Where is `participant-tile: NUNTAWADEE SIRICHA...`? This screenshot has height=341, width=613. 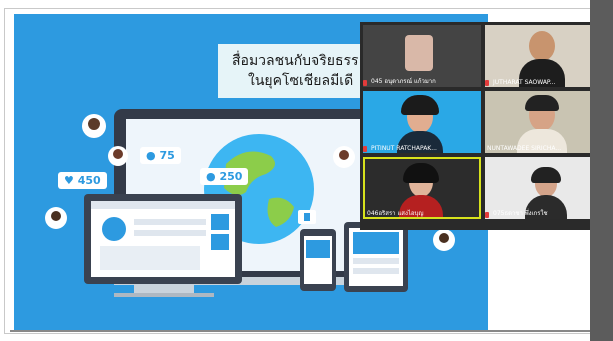 participant-tile: NUNTAWADEE SIRICHA... is located at coordinates (544, 122).